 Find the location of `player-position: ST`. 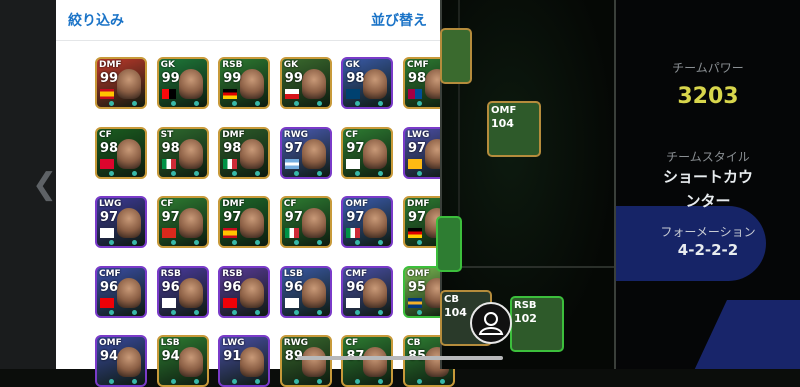

player-position: ST is located at coordinates (167, 134).